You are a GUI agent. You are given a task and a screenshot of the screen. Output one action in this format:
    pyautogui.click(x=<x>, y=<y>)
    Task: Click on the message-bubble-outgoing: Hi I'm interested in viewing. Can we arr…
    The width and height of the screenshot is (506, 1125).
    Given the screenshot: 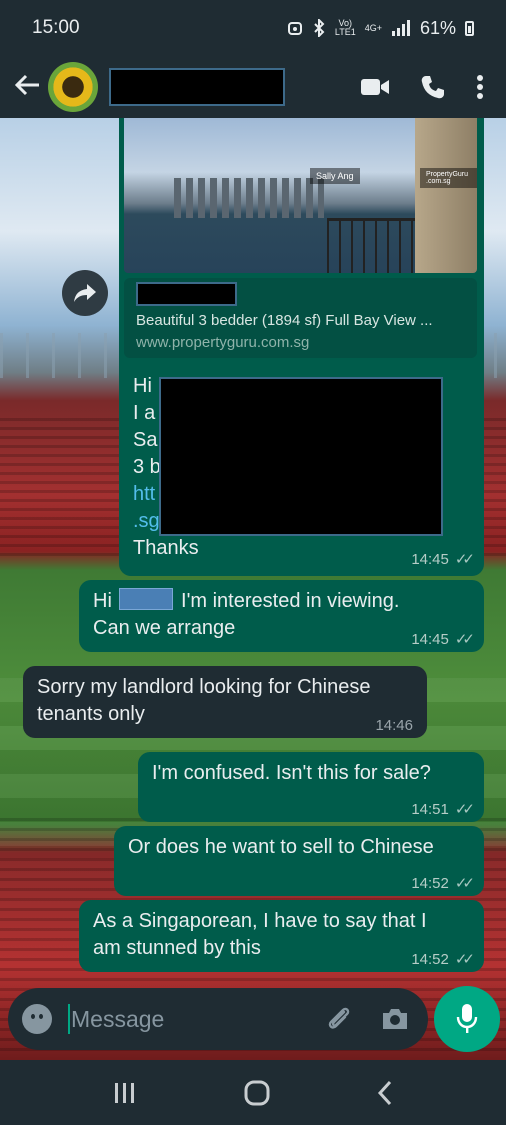 What is the action you would take?
    pyautogui.click(x=281, y=616)
    